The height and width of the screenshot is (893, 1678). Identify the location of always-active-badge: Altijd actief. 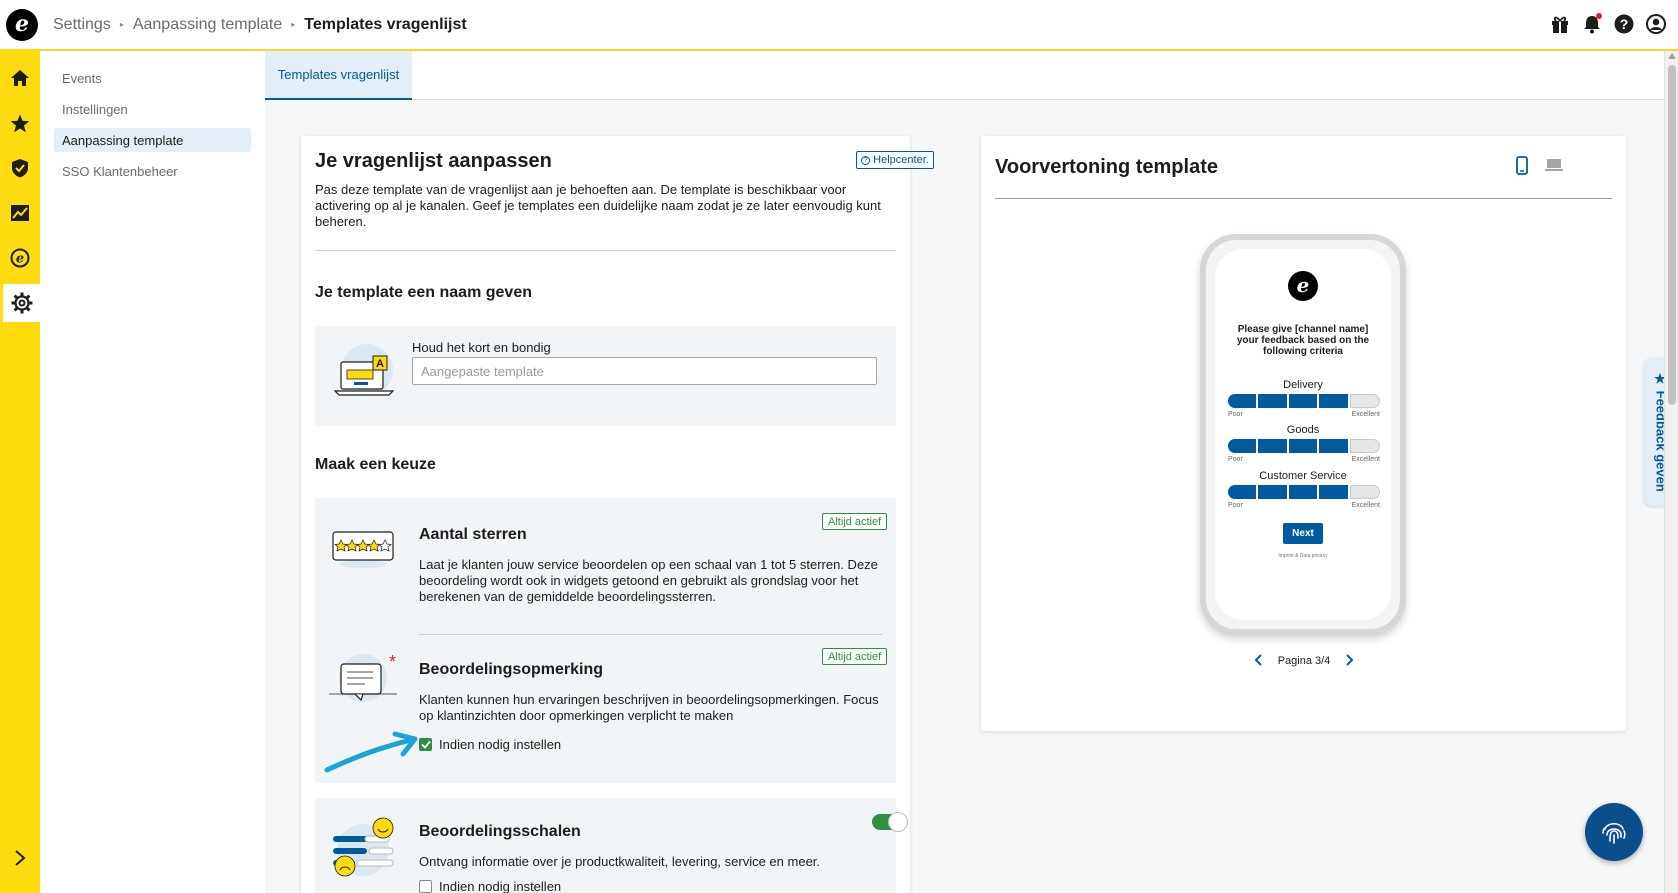
(855, 656).